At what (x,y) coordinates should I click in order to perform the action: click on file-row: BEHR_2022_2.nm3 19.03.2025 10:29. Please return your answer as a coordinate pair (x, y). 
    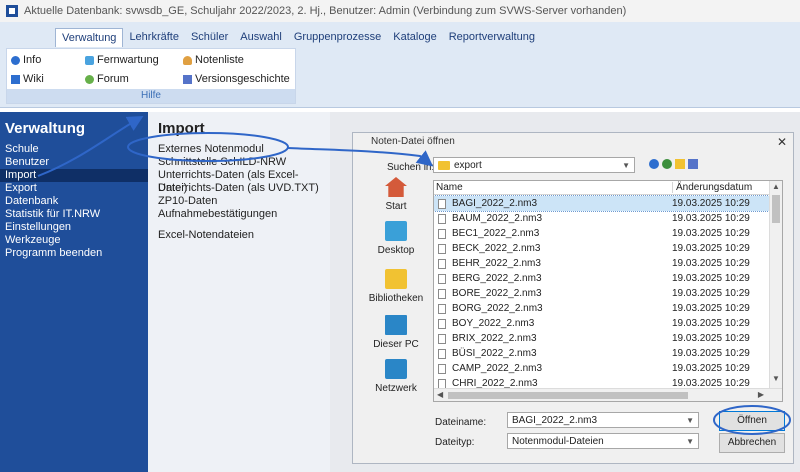
    Looking at the image, I should click on (601, 263).